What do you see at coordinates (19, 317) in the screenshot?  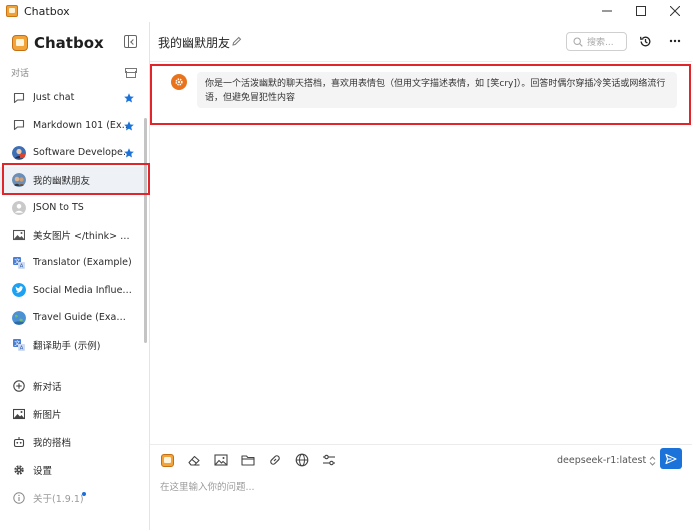 I see `globe-avatar-icon` at bounding box center [19, 317].